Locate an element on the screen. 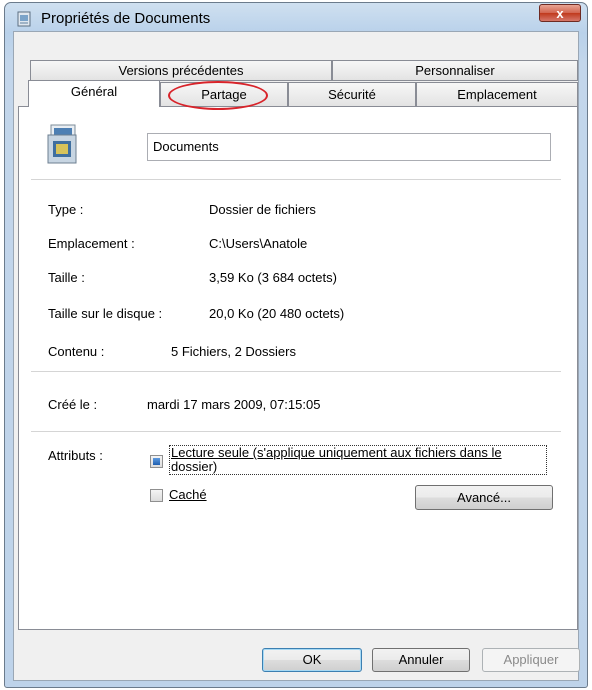  tab-label: Versions précédentes is located at coordinates (181, 70).